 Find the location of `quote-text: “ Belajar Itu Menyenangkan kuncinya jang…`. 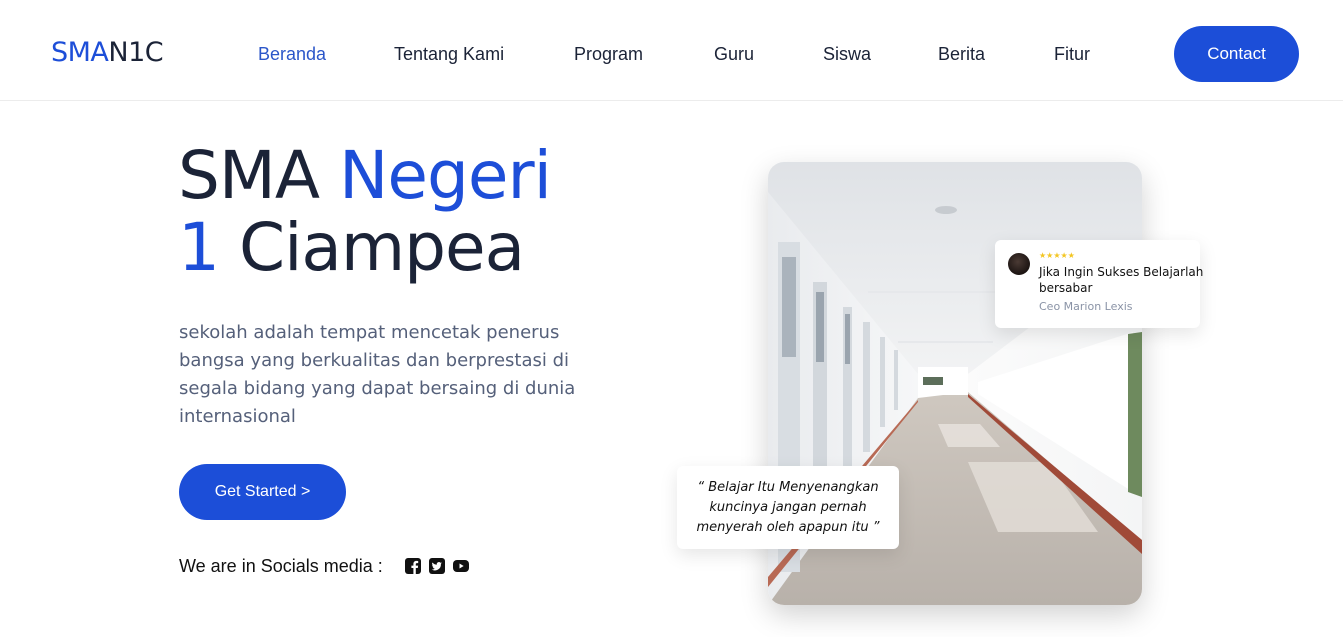

quote-text: “ Belajar Itu Menyenangkan kuncinya jang… is located at coordinates (788, 507).